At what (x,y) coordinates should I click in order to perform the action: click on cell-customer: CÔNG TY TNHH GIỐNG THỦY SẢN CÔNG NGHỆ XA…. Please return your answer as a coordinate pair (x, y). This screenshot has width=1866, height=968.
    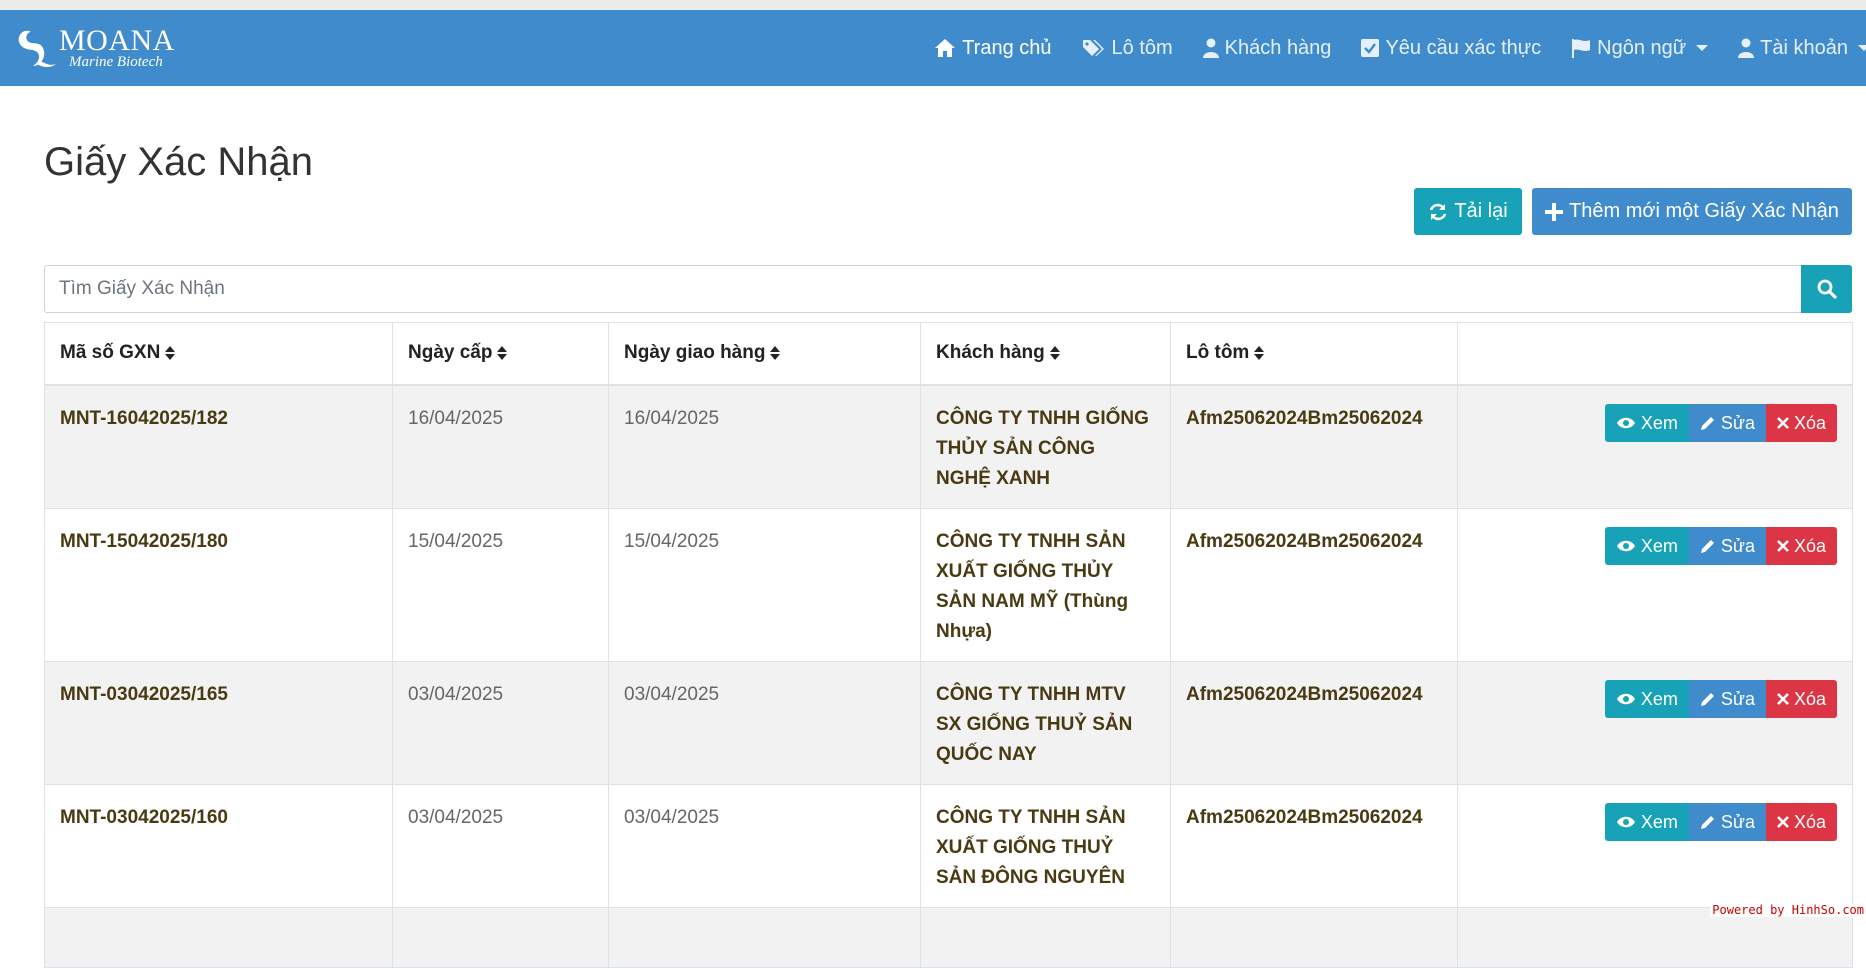
    Looking at the image, I should click on (1046, 447).